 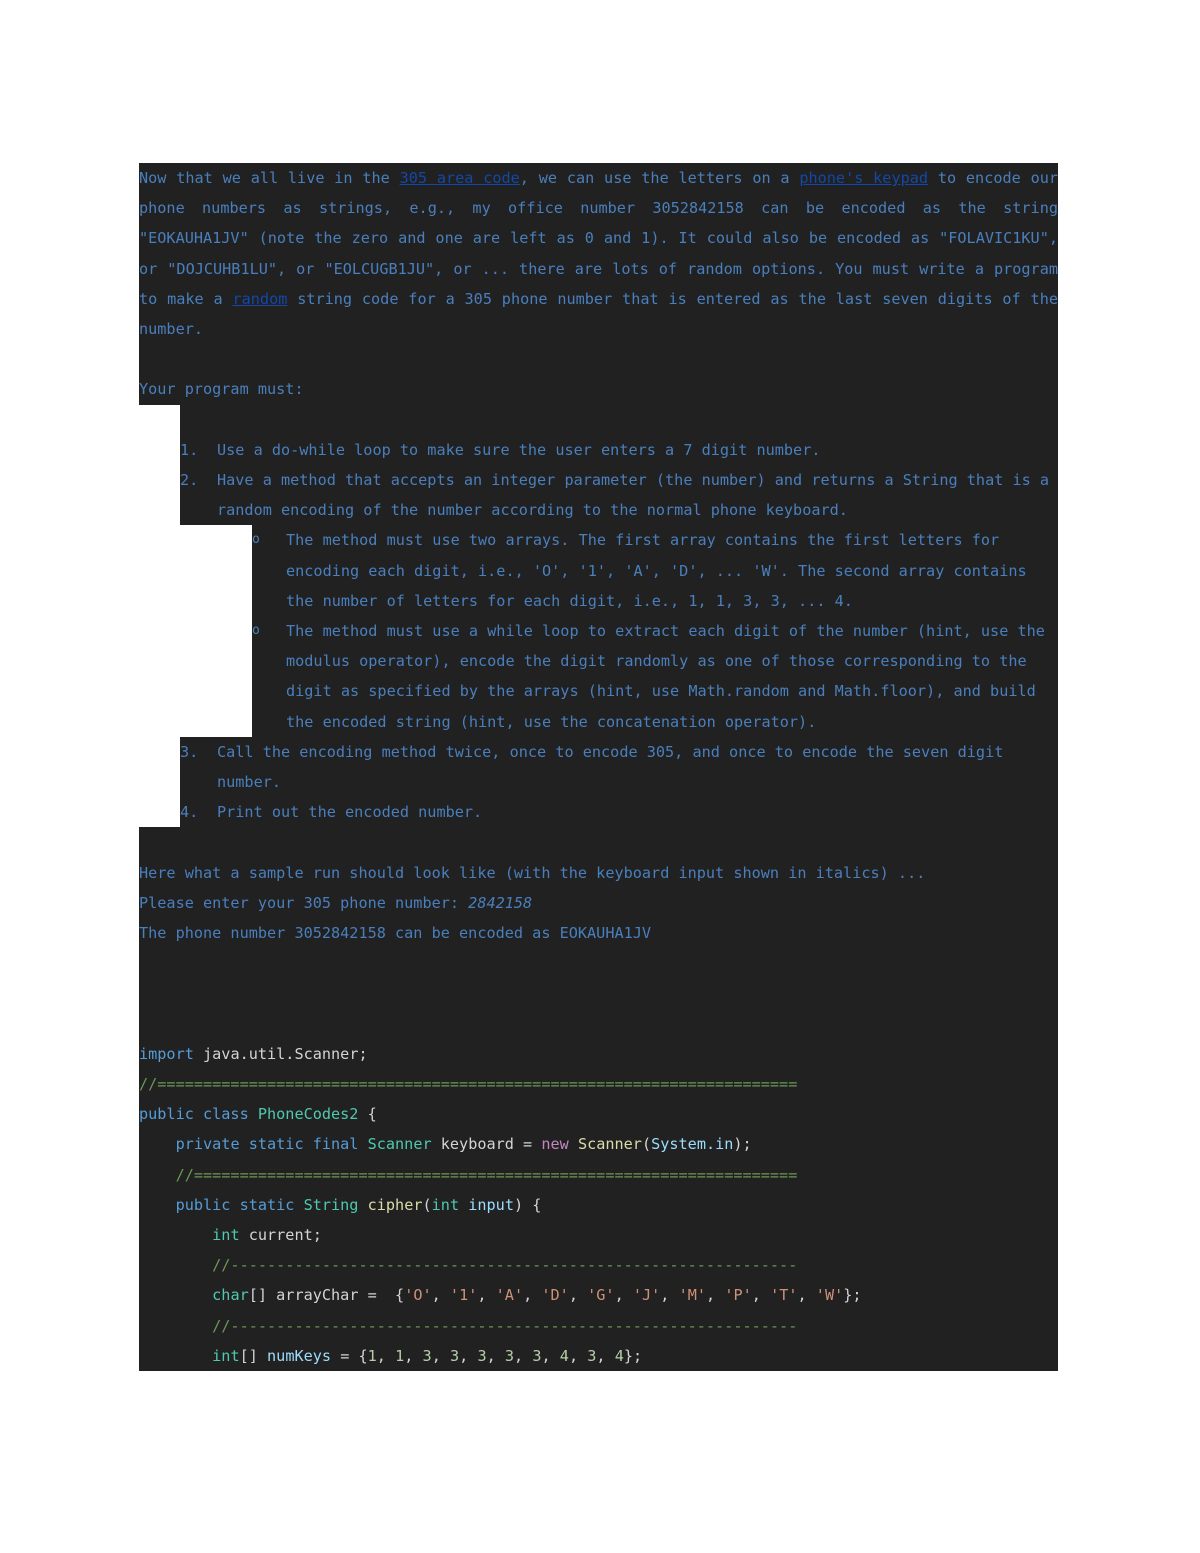 What do you see at coordinates (619, 419) in the screenshot?
I see `spacer-body` at bounding box center [619, 419].